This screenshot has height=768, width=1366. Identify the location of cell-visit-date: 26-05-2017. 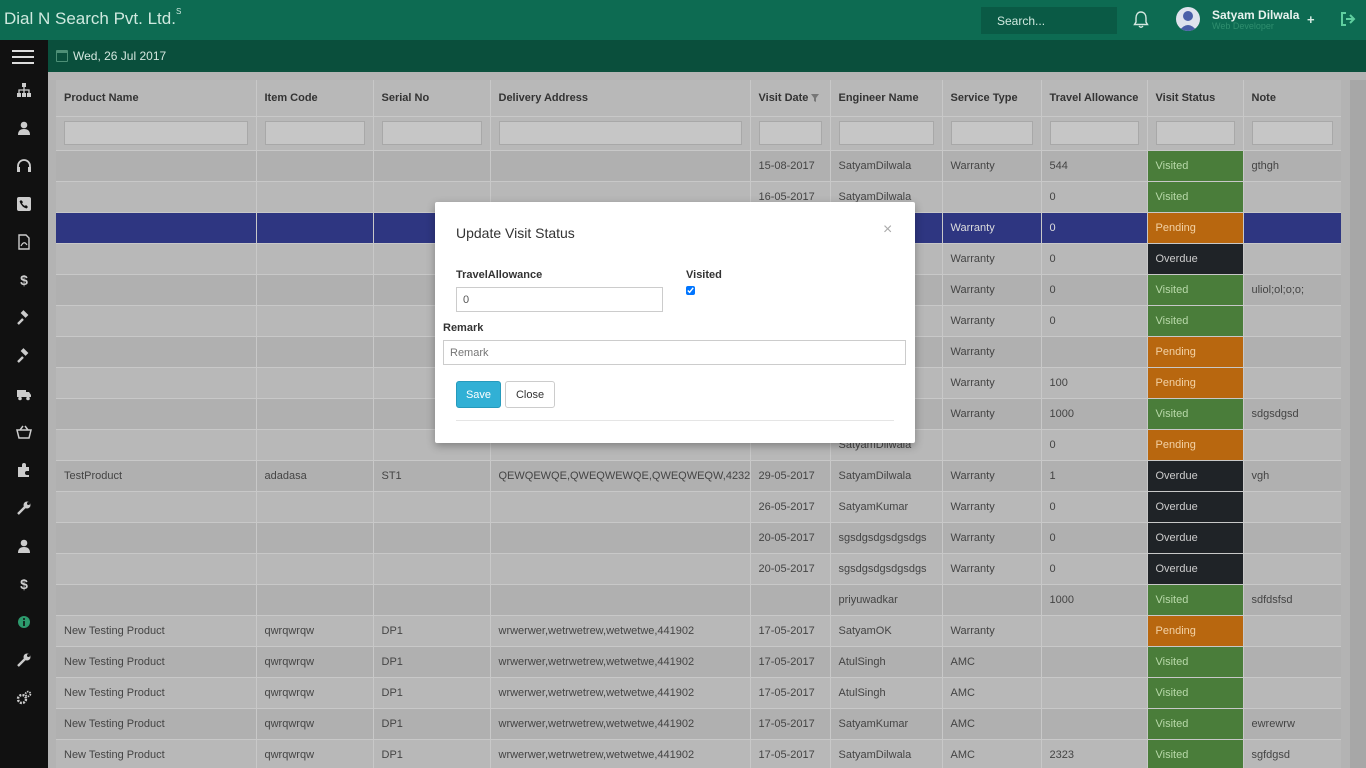
(790, 506).